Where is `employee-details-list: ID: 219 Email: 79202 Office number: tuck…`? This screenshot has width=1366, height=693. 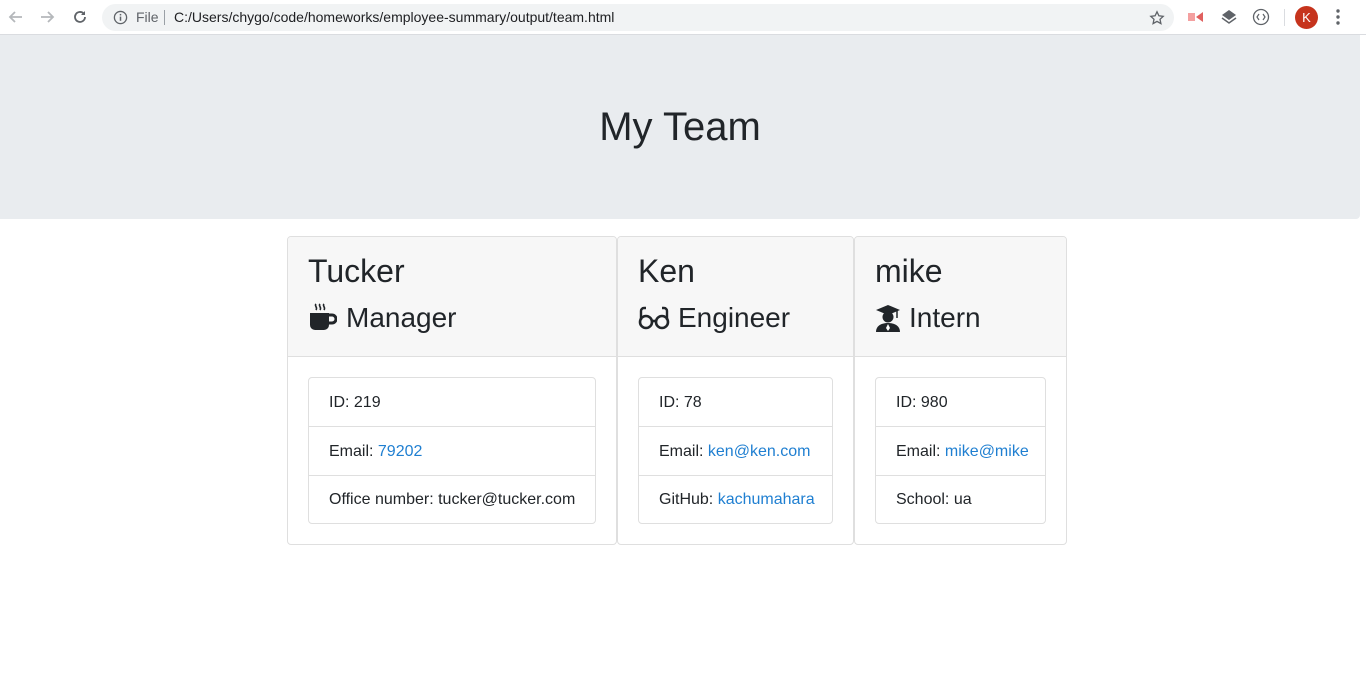 employee-details-list: ID: 219 Email: 79202 Office number: tuck… is located at coordinates (452, 450).